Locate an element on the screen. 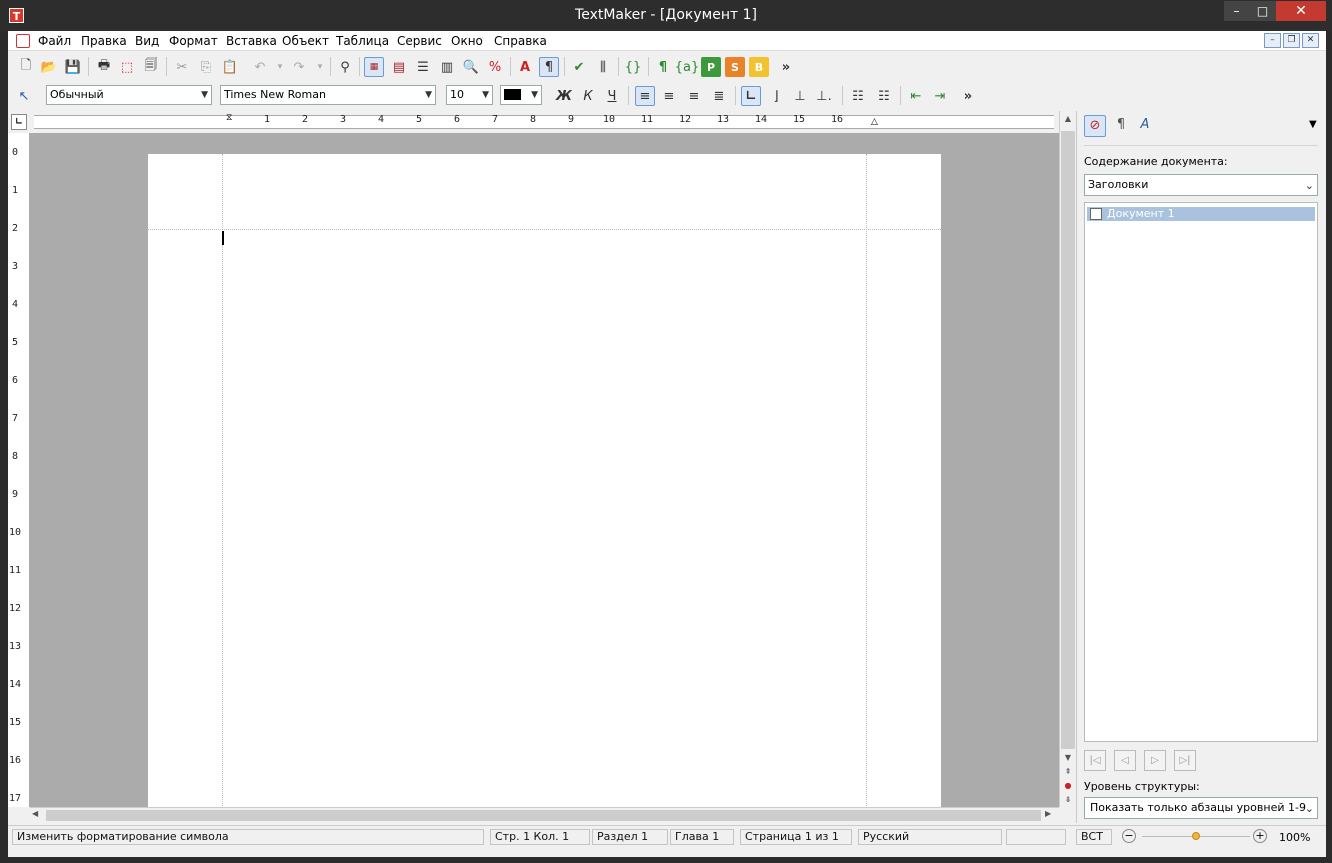  menu-format: Формат is located at coordinates (193, 41).